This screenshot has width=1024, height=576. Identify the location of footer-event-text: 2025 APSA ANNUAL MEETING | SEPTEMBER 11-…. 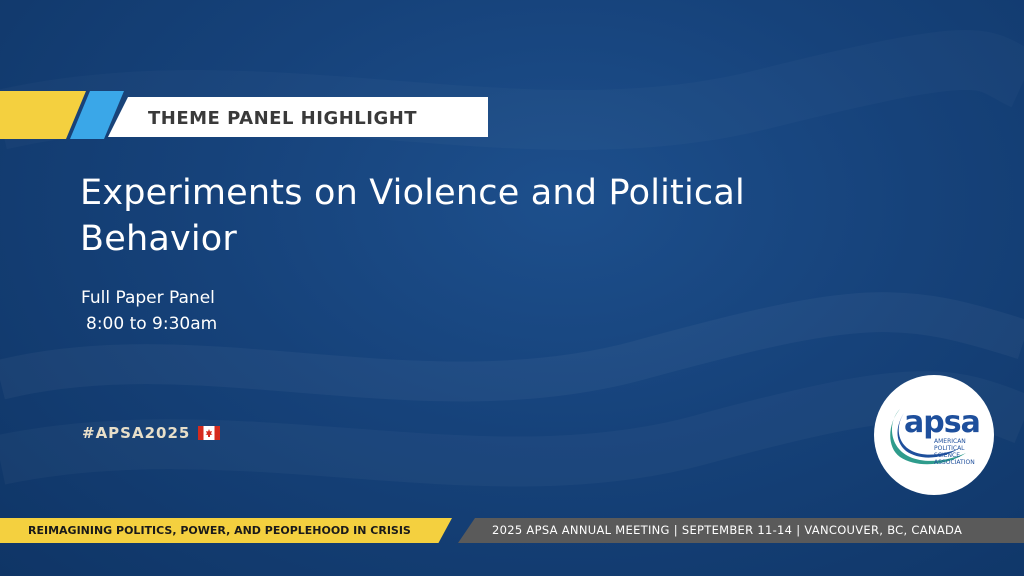
(727, 530).